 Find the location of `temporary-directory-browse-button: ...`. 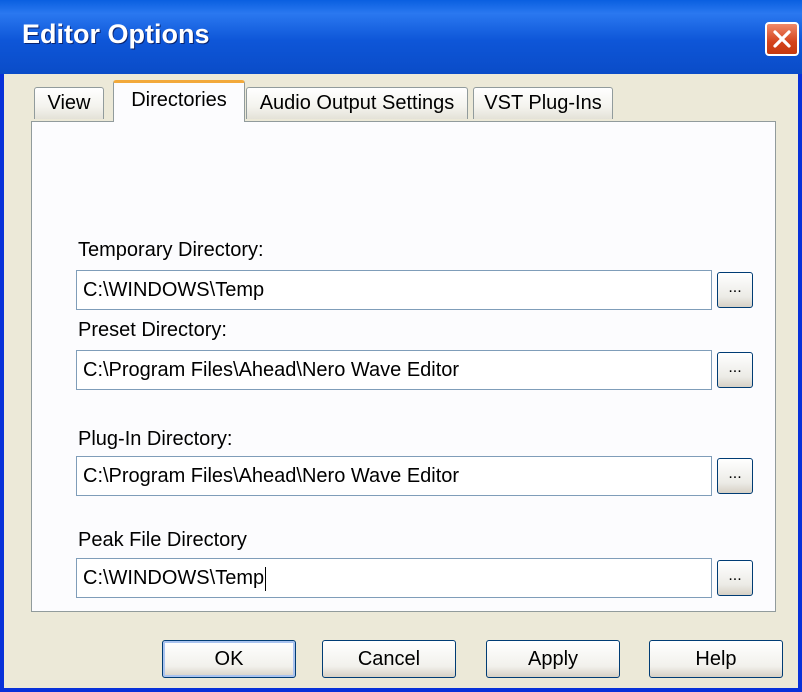

temporary-directory-browse-button: ... is located at coordinates (735, 290).